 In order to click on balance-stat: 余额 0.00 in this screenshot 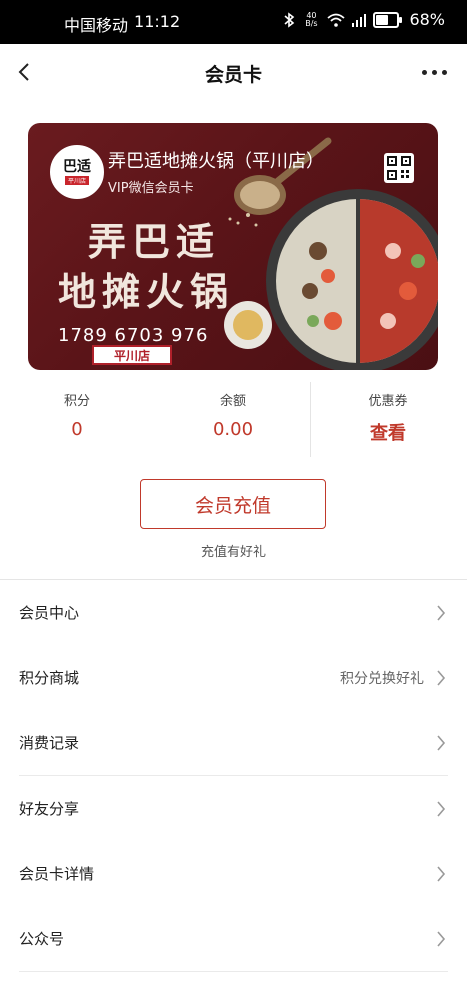, I will do `click(233, 410)`.